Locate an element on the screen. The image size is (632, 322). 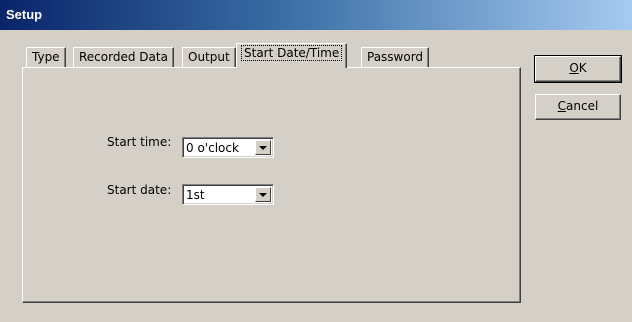
cancel-button-mnemonic: C is located at coordinates (562, 106).